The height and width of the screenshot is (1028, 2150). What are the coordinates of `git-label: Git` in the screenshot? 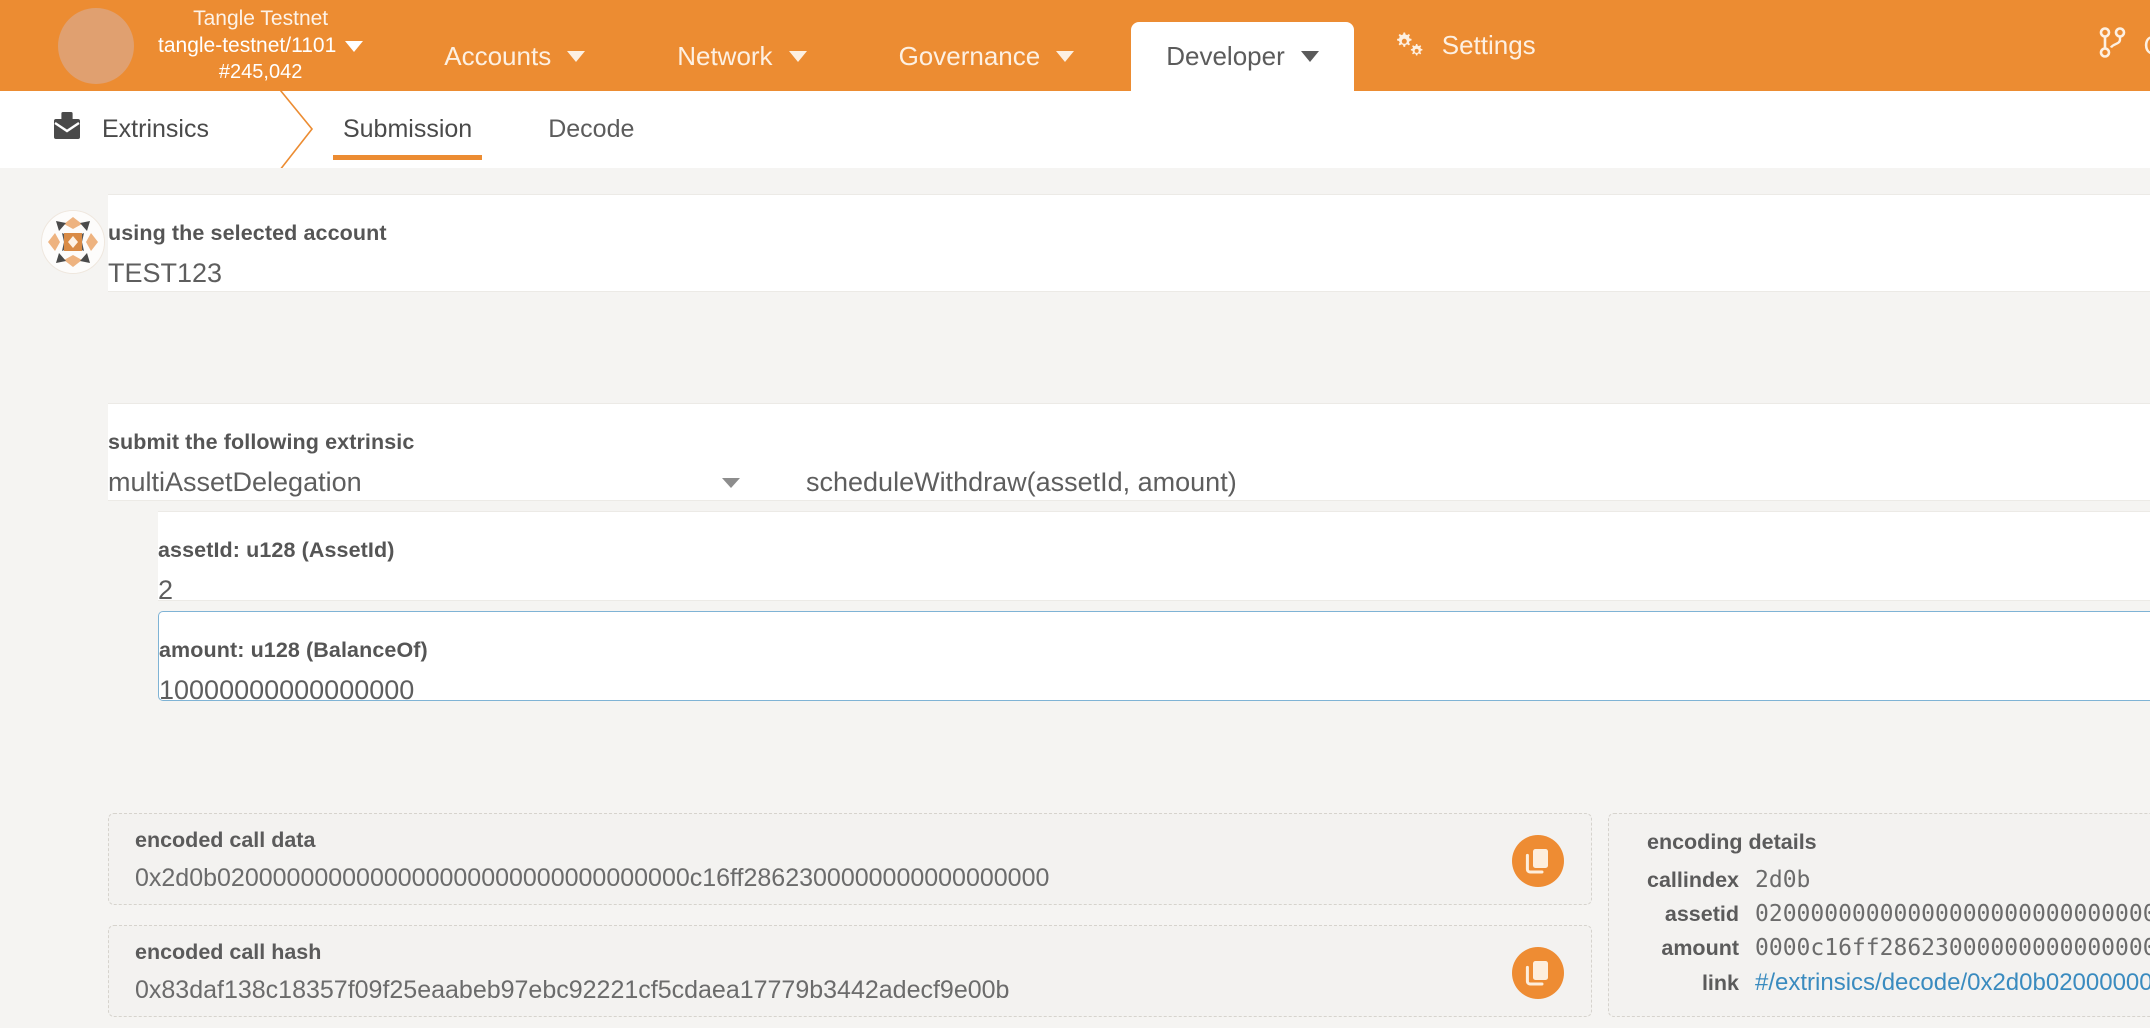 It's located at (2146, 45).